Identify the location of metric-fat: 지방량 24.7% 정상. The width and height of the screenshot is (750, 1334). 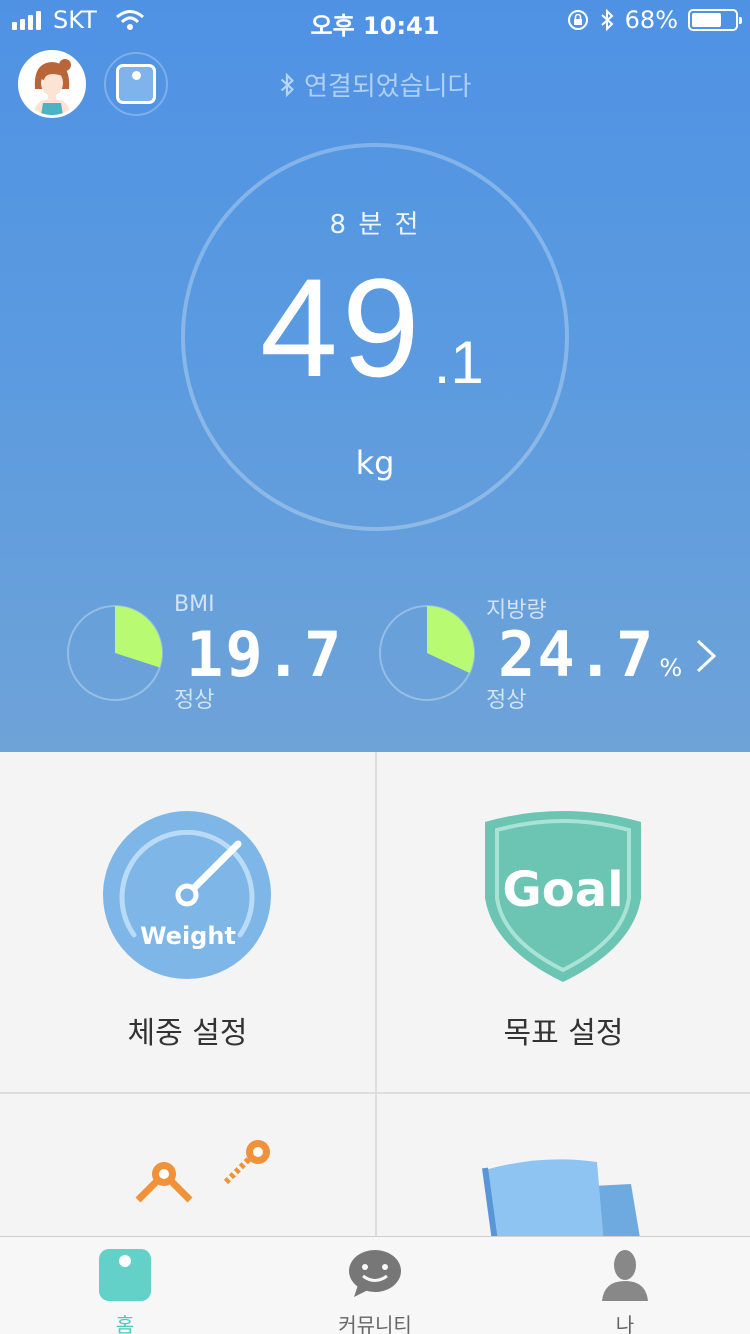
(530, 650).